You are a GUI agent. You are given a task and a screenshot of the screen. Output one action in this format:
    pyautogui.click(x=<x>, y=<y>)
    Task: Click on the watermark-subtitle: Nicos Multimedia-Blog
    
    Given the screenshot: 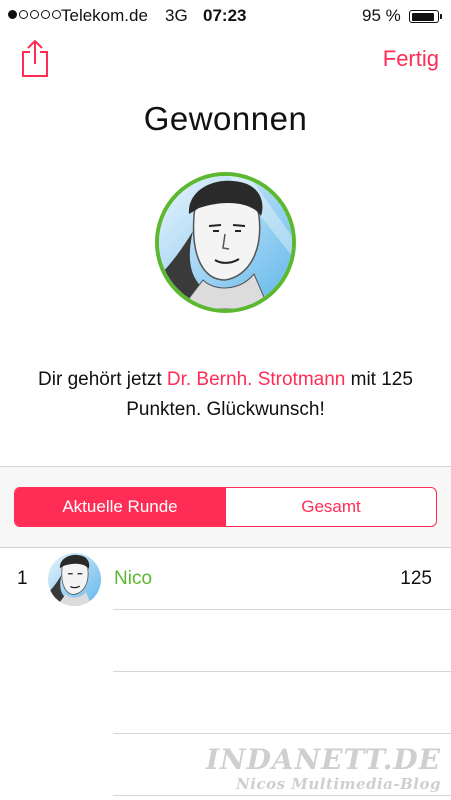 What is the action you would take?
    pyautogui.click(x=338, y=783)
    